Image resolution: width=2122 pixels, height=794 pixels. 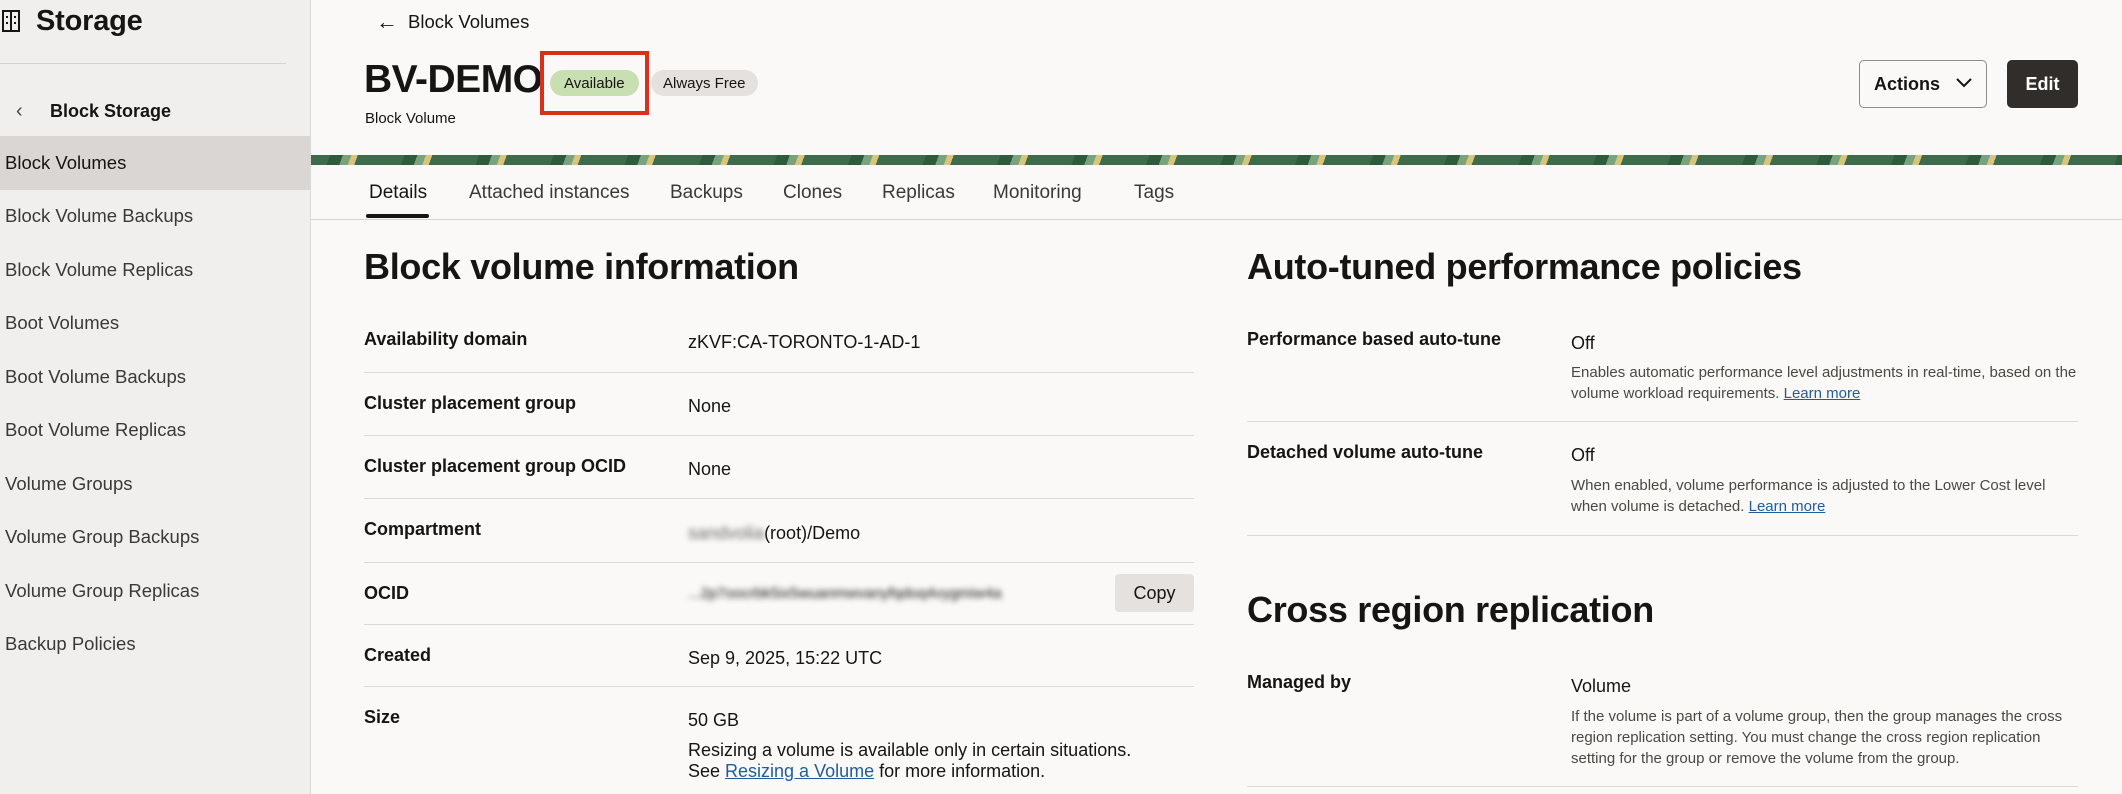 What do you see at coordinates (1154, 193) in the screenshot?
I see `tab-tags: Tags` at bounding box center [1154, 193].